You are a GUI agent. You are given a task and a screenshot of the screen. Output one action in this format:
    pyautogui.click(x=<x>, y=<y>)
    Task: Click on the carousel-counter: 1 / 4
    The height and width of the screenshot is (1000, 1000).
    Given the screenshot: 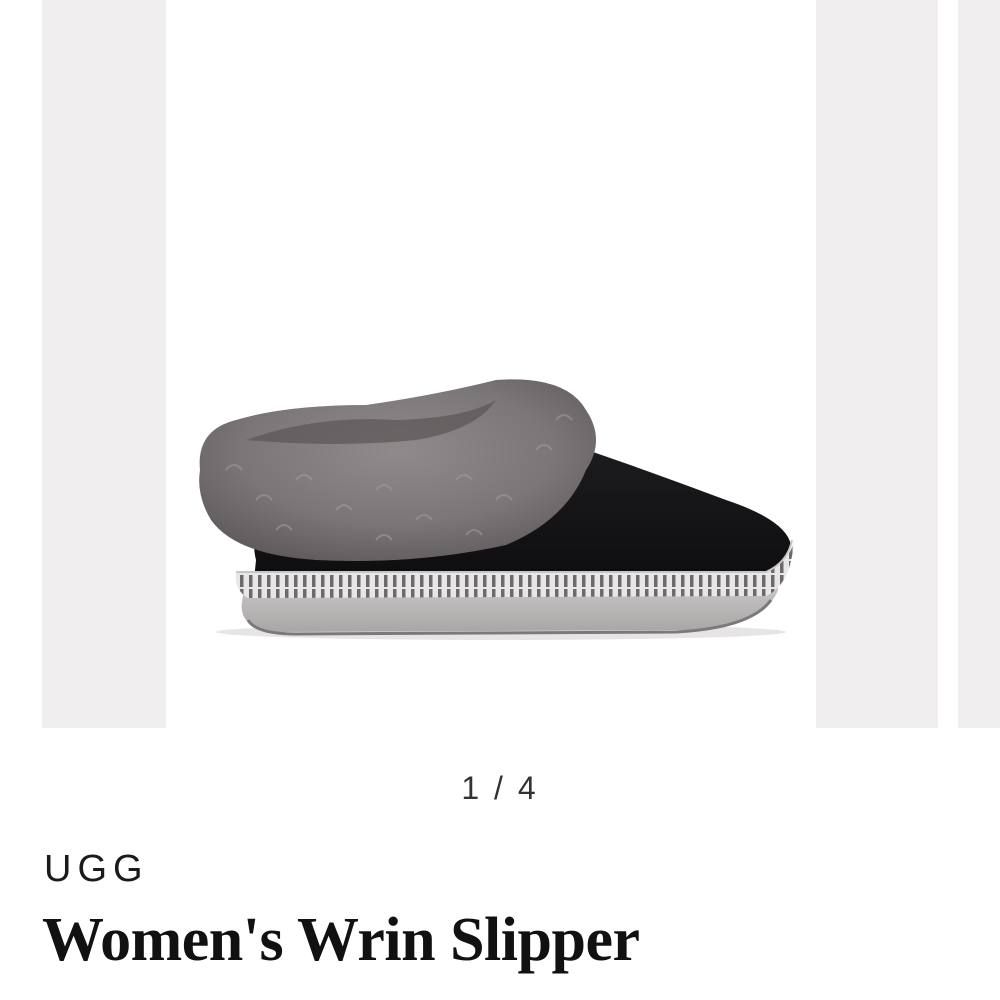 What is the action you would take?
    pyautogui.click(x=500, y=788)
    